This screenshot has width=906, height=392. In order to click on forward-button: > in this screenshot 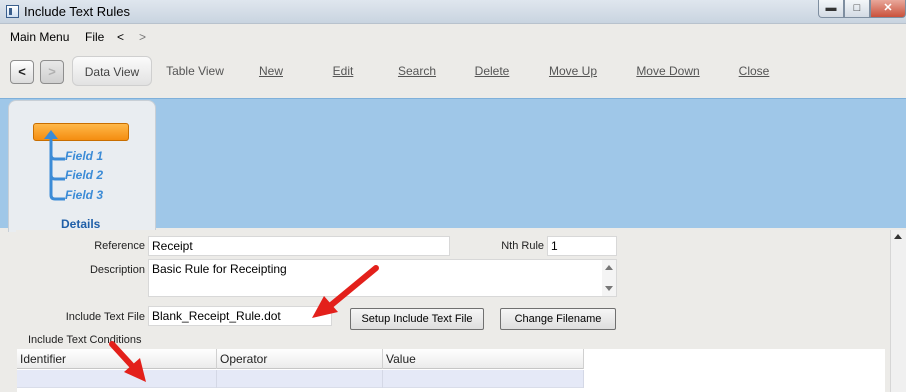, I will do `click(52, 72)`.